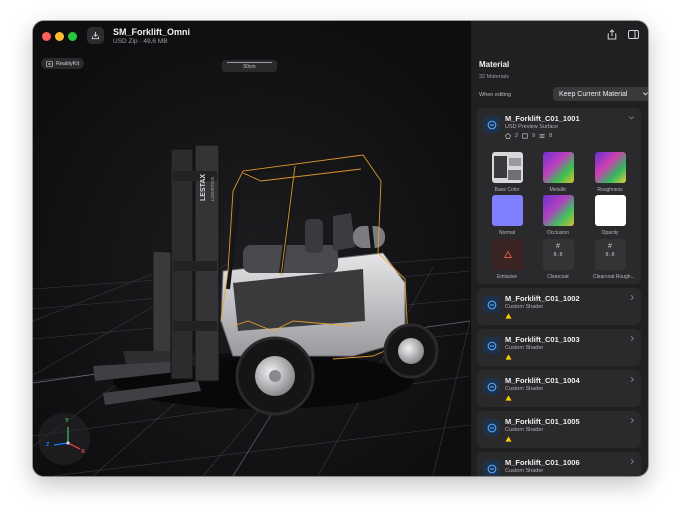 The width and height of the screenshot is (680, 518). I want to click on texture-label: Emissive, so click(506, 277).